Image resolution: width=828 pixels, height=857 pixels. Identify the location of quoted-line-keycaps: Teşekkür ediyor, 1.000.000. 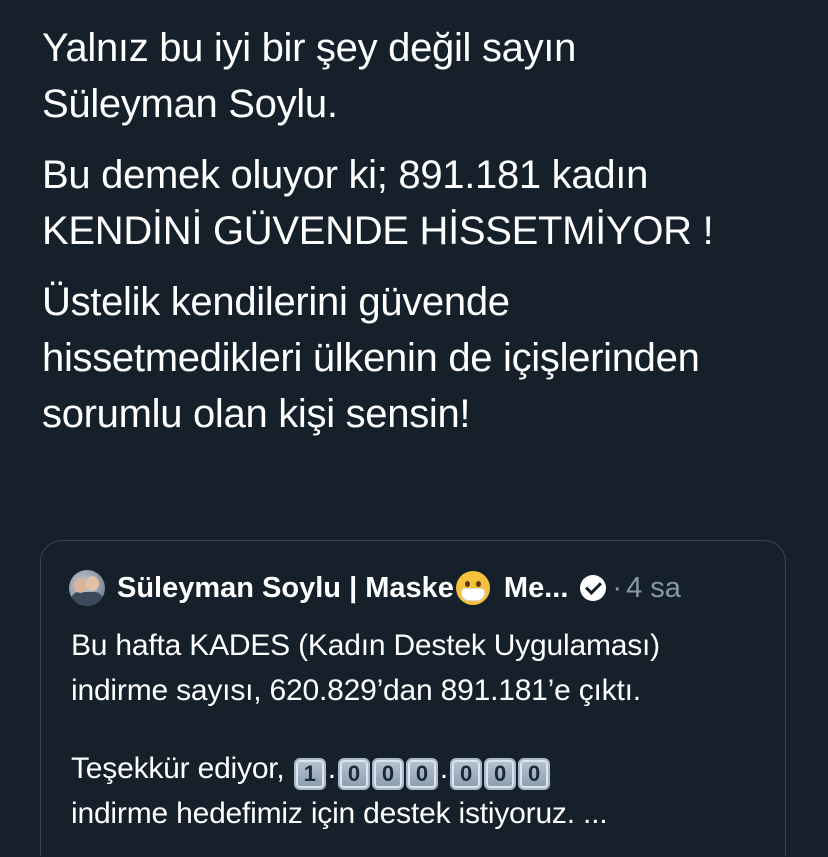
(421, 768).